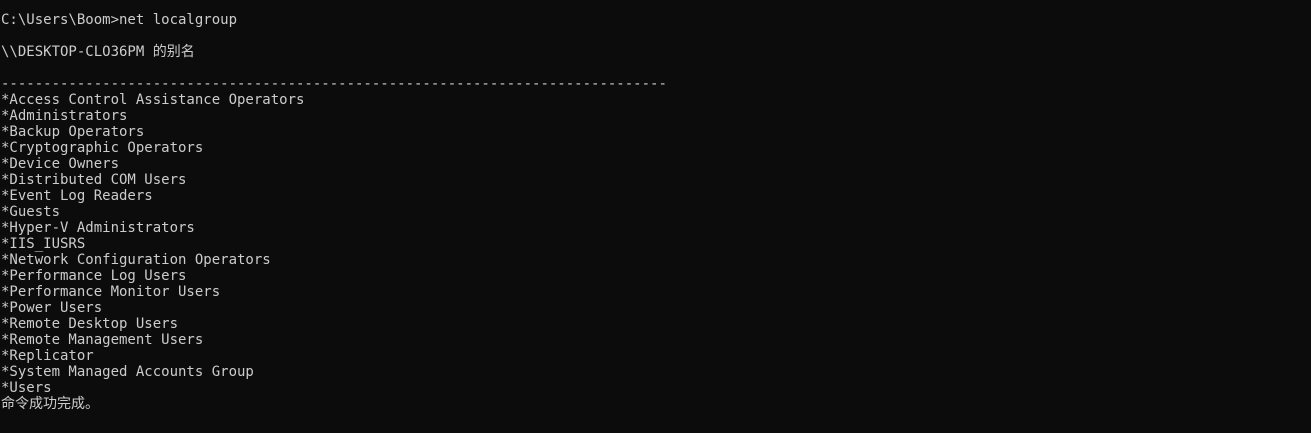  What do you see at coordinates (94, 180) in the screenshot?
I see `group-item: *Distributed COM Users` at bounding box center [94, 180].